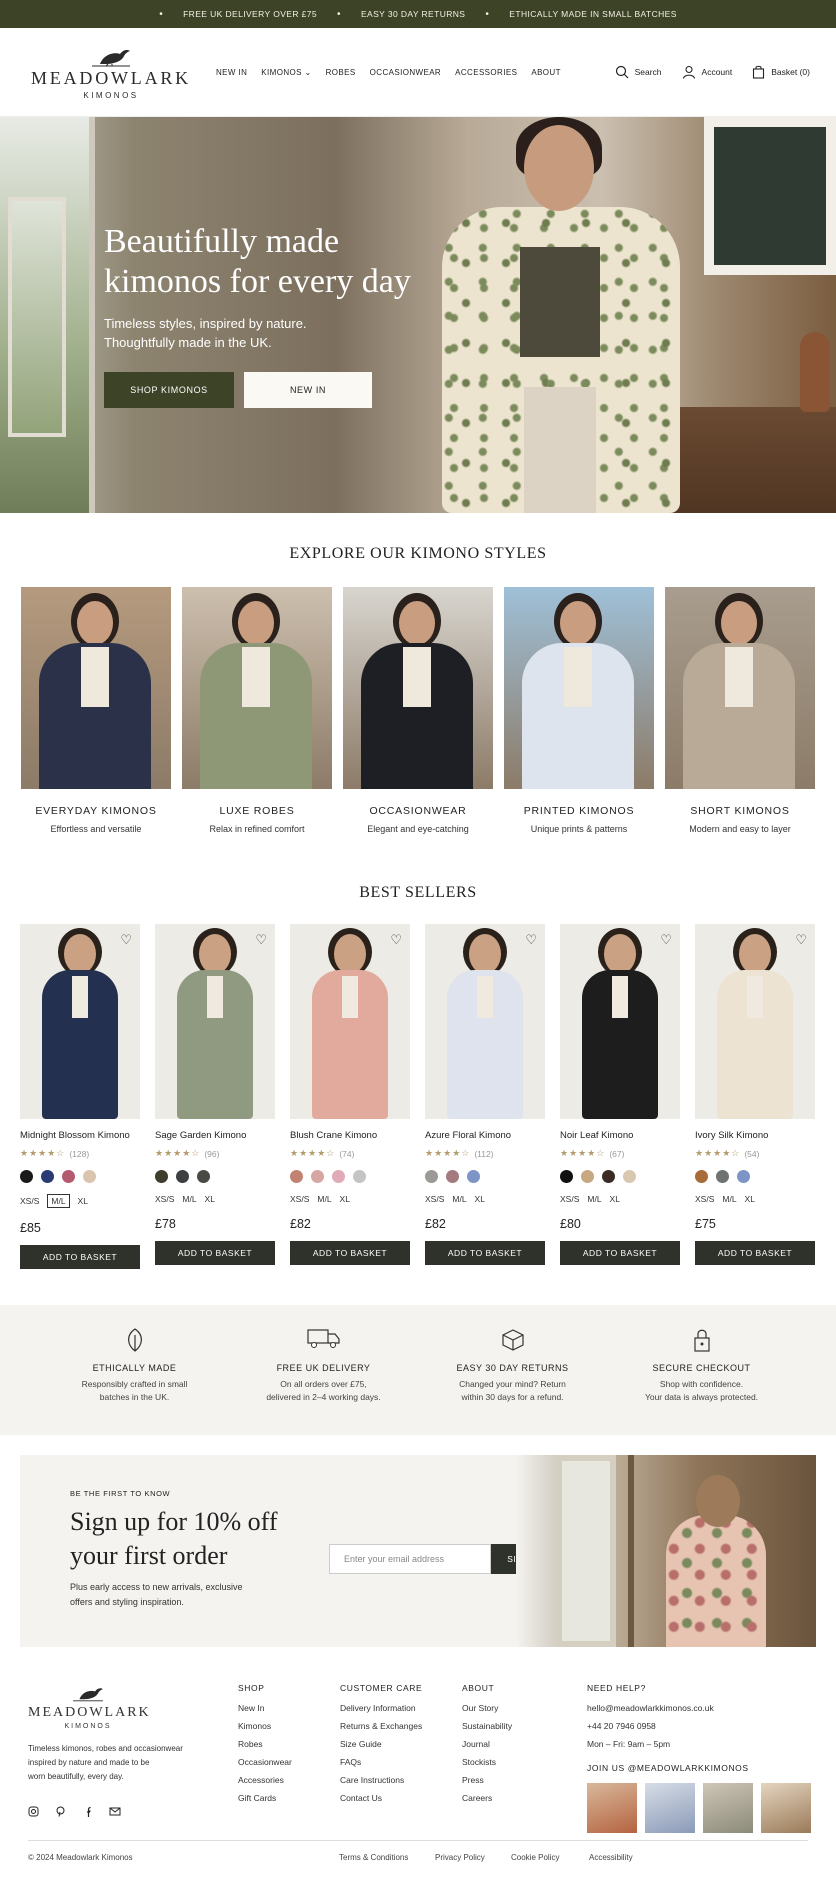 This screenshot has height=1881, width=836. I want to click on style-card: LUXE ROBES Relax in refined comfort, so click(257, 710).